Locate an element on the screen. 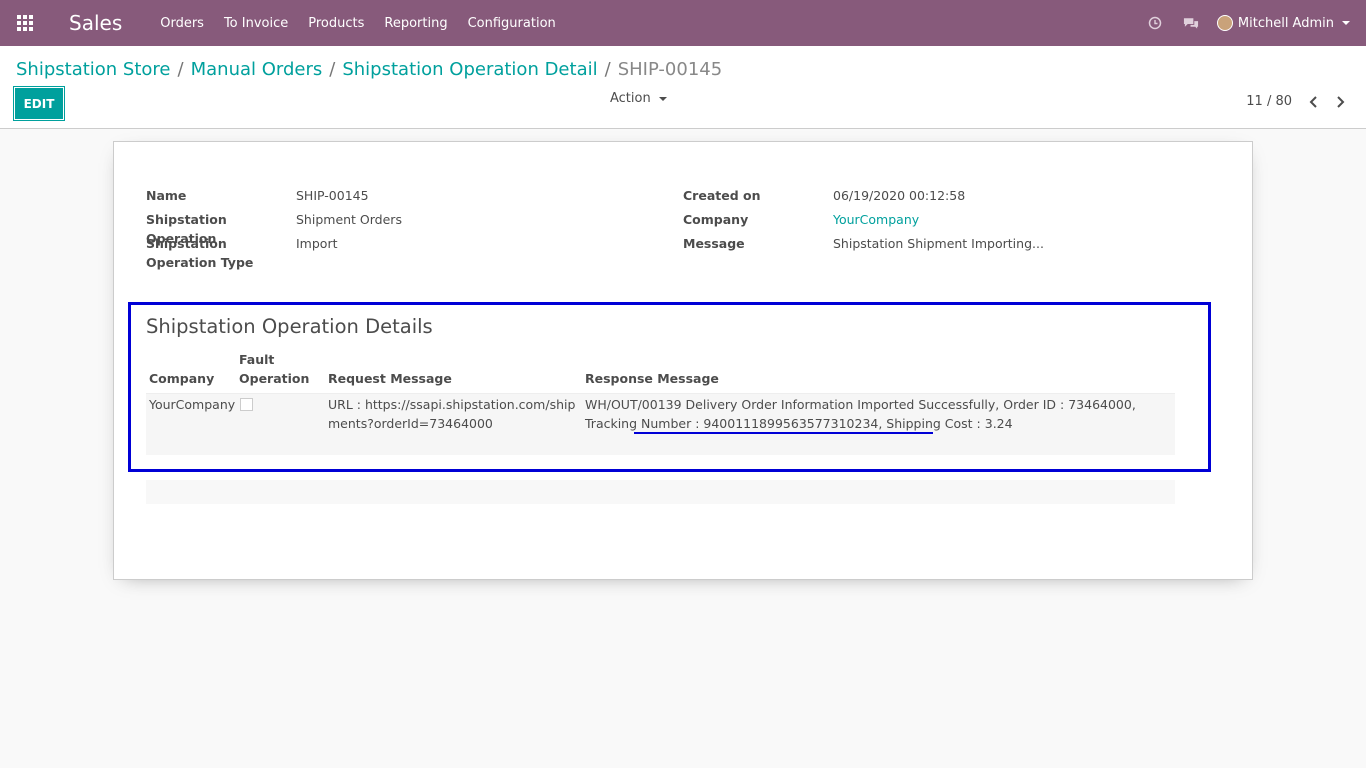  fault-operation-checkbox is located at coordinates (246, 404).